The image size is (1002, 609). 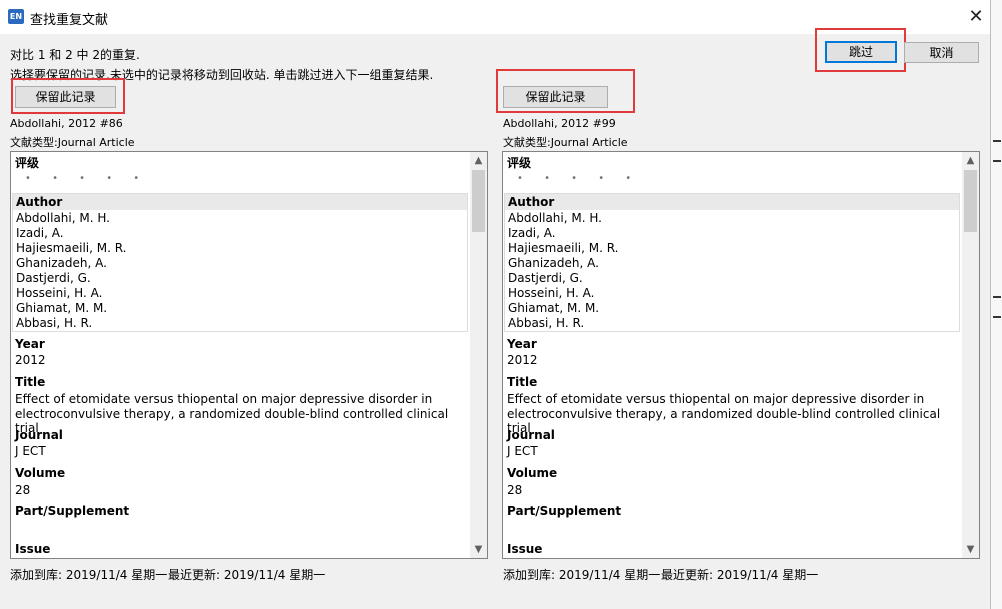 What do you see at coordinates (740, 575) in the screenshot?
I see `updated-date-right: 最近更新: 2019/11/4 星期一` at bounding box center [740, 575].